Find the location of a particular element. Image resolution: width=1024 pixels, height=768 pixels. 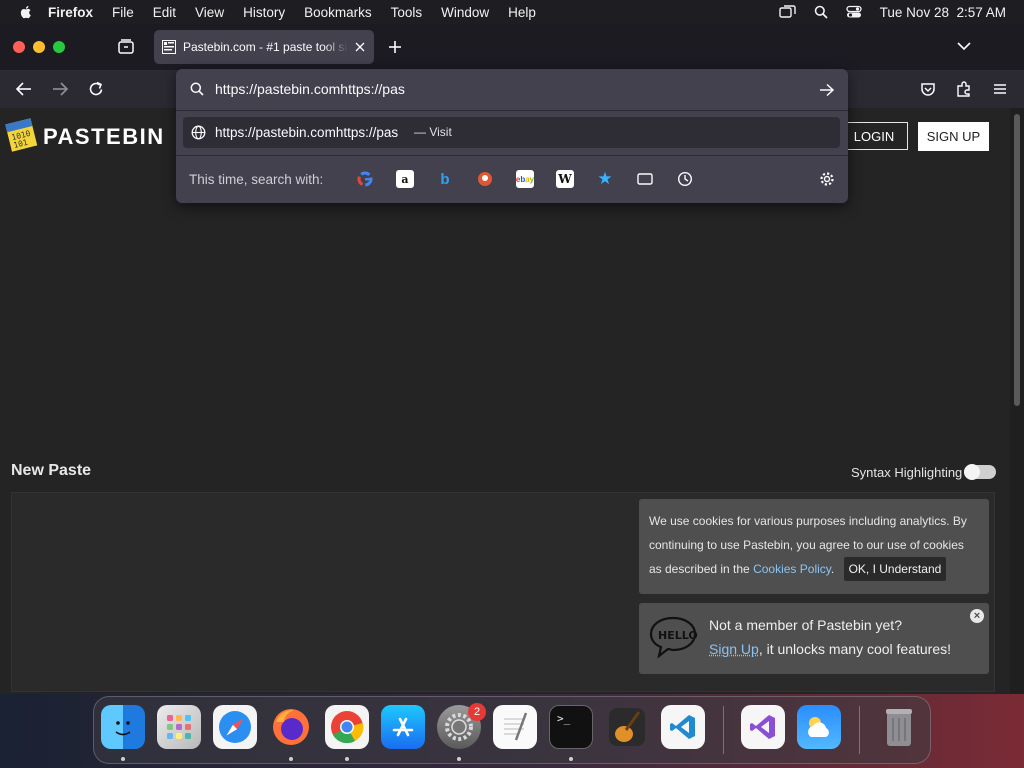

menu-file: File is located at coordinates (123, 12).